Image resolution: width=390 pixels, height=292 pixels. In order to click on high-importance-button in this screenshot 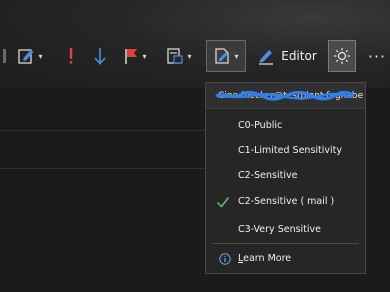, I will do `click(71, 56)`.